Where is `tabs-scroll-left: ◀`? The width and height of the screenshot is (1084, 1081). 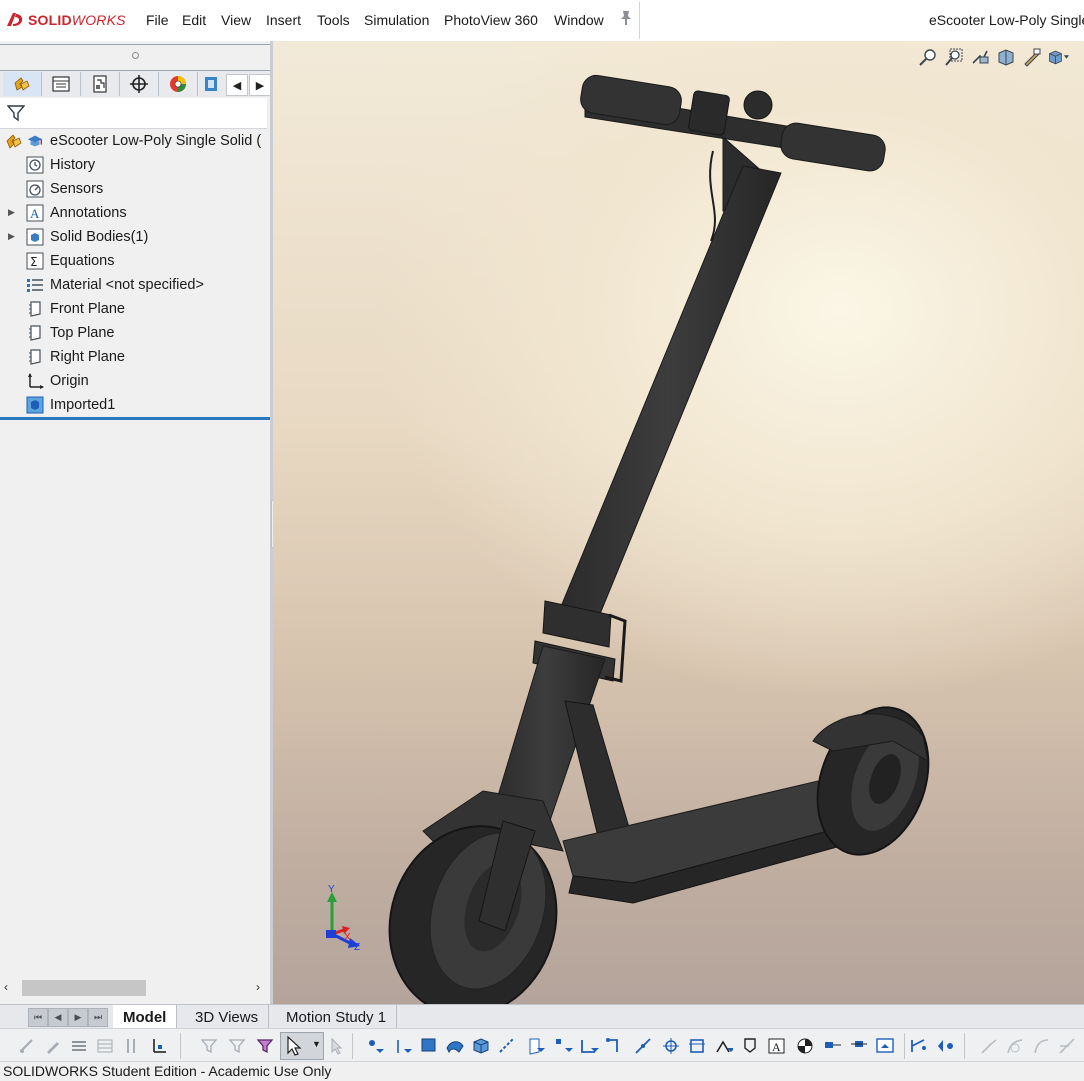
tabs-scroll-left: ◀ is located at coordinates (237, 85).